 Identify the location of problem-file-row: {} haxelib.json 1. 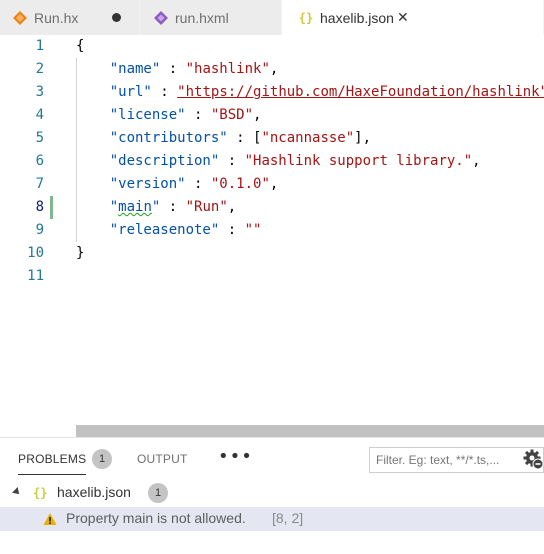
(272, 493).